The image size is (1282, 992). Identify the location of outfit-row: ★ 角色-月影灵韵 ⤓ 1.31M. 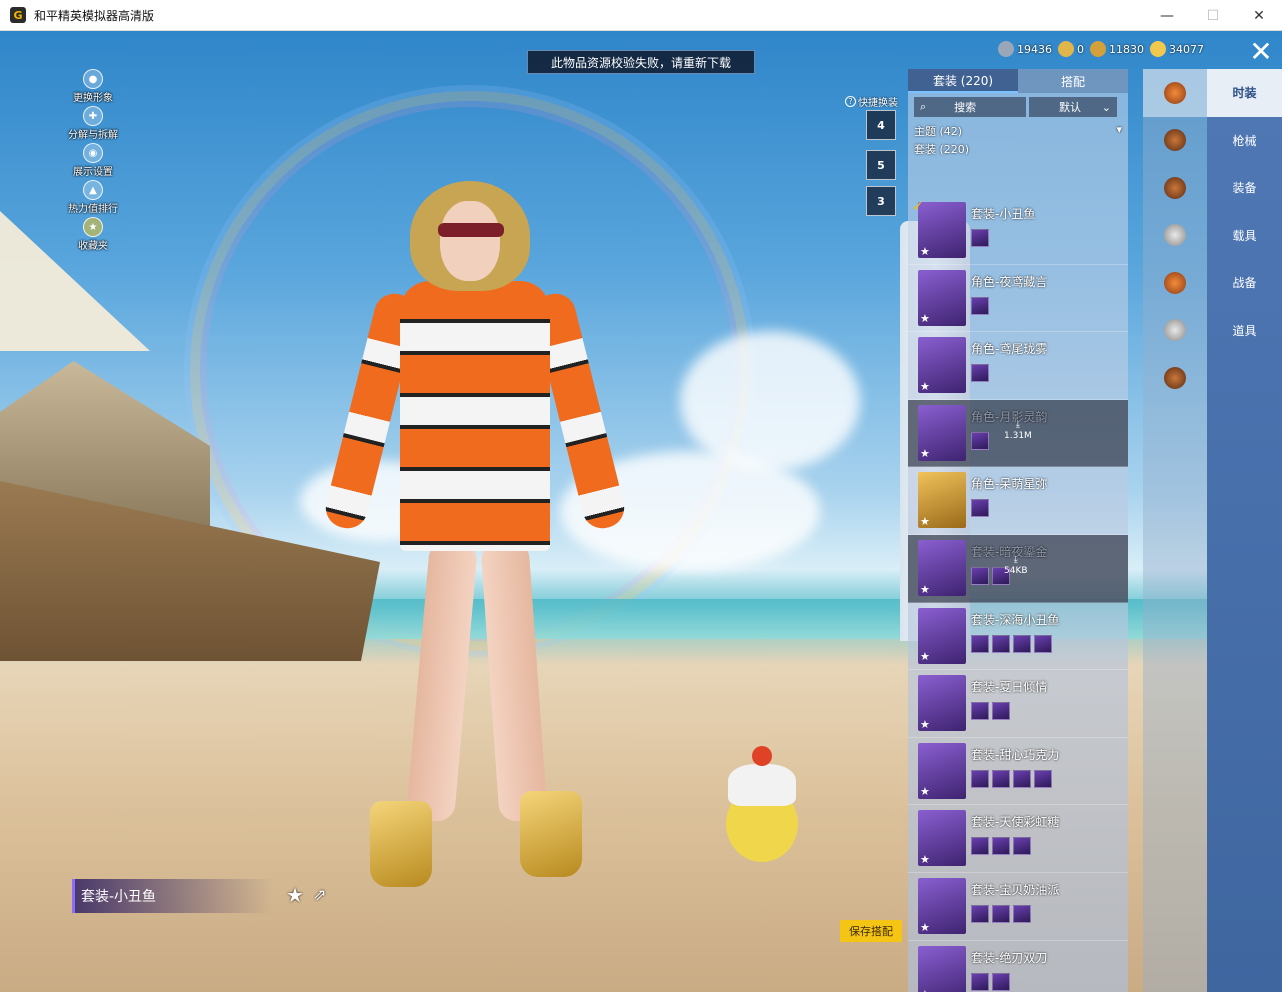
(1018, 433).